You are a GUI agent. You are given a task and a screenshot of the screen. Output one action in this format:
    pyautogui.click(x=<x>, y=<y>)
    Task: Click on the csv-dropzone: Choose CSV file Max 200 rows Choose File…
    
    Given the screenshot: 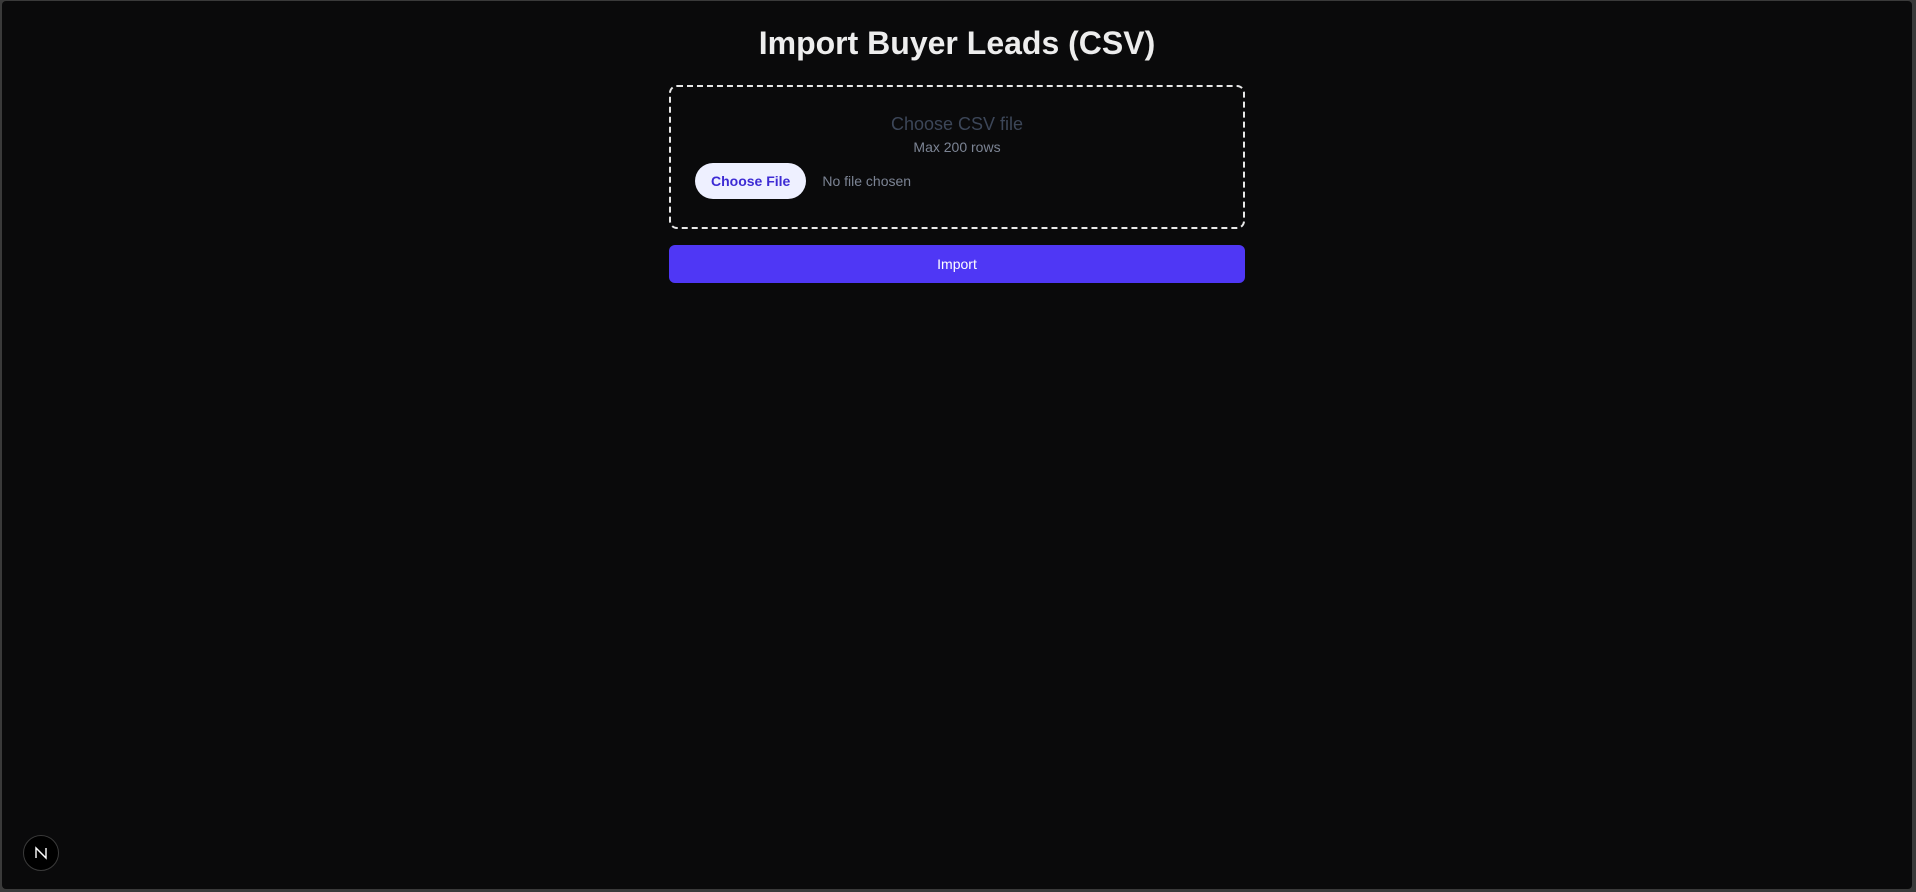 What is the action you would take?
    pyautogui.click(x=957, y=157)
    